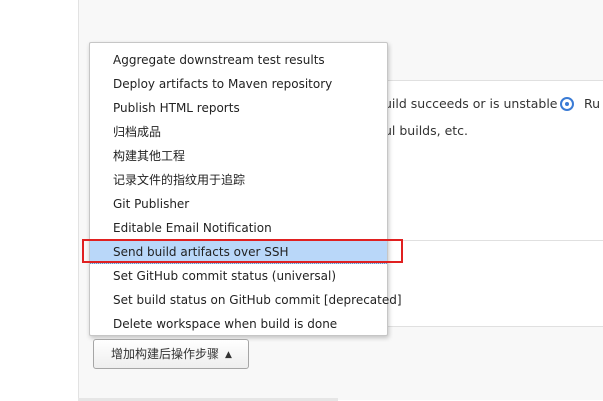 The image size is (603, 401). What do you see at coordinates (426, 130) in the screenshot?
I see `builds-description-text: ul builds, etc.` at bounding box center [426, 130].